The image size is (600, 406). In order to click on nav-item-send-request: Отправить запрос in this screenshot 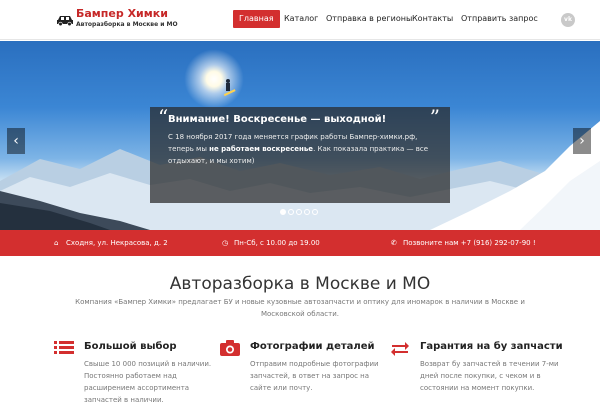, I will do `click(499, 19)`.